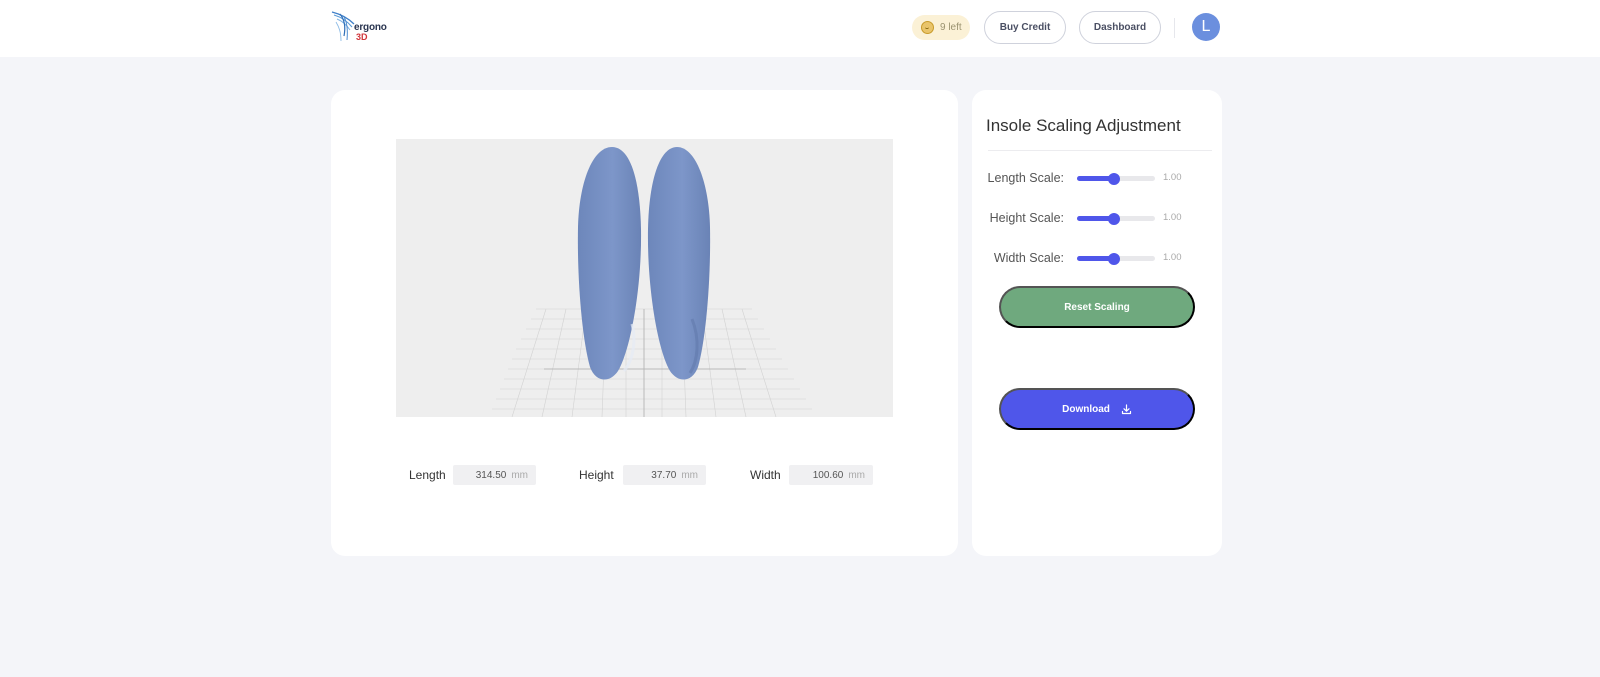  What do you see at coordinates (609, 263) in the screenshot?
I see `left-insole` at bounding box center [609, 263].